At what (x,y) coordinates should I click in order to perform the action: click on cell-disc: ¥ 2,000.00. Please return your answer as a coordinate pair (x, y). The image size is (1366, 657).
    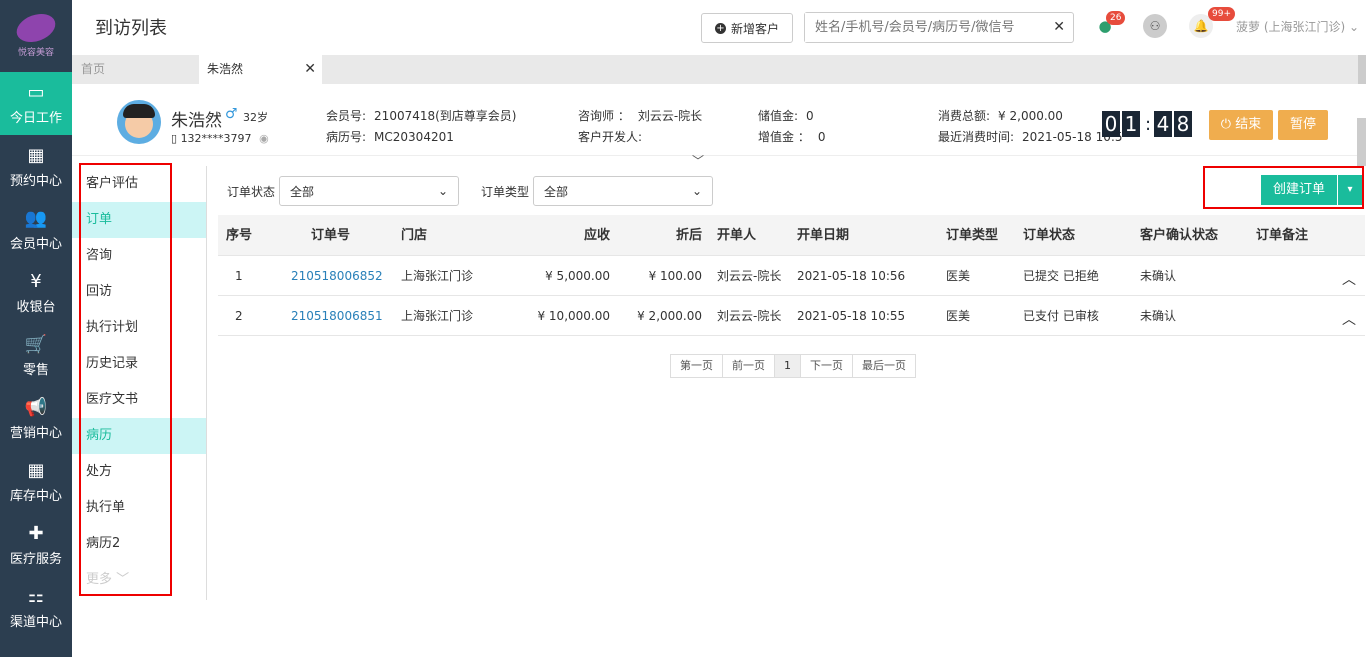
    Looking at the image, I should click on (669, 316).